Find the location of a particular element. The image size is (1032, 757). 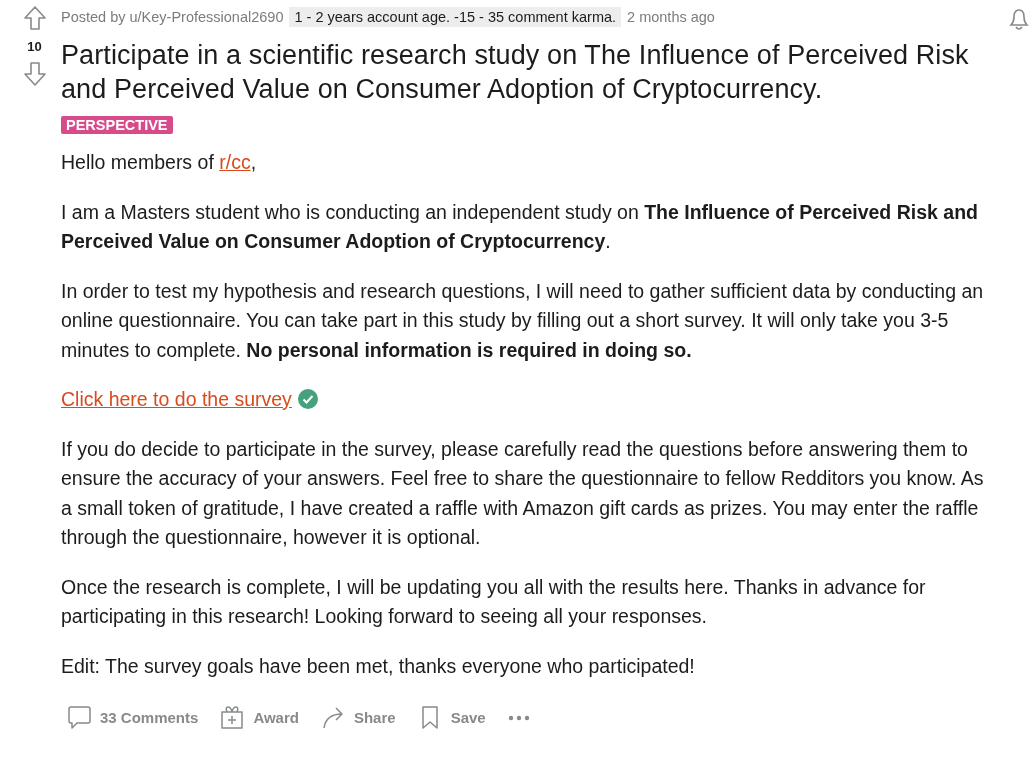

paragraph-text: Hello members of is located at coordinates (138, 162).